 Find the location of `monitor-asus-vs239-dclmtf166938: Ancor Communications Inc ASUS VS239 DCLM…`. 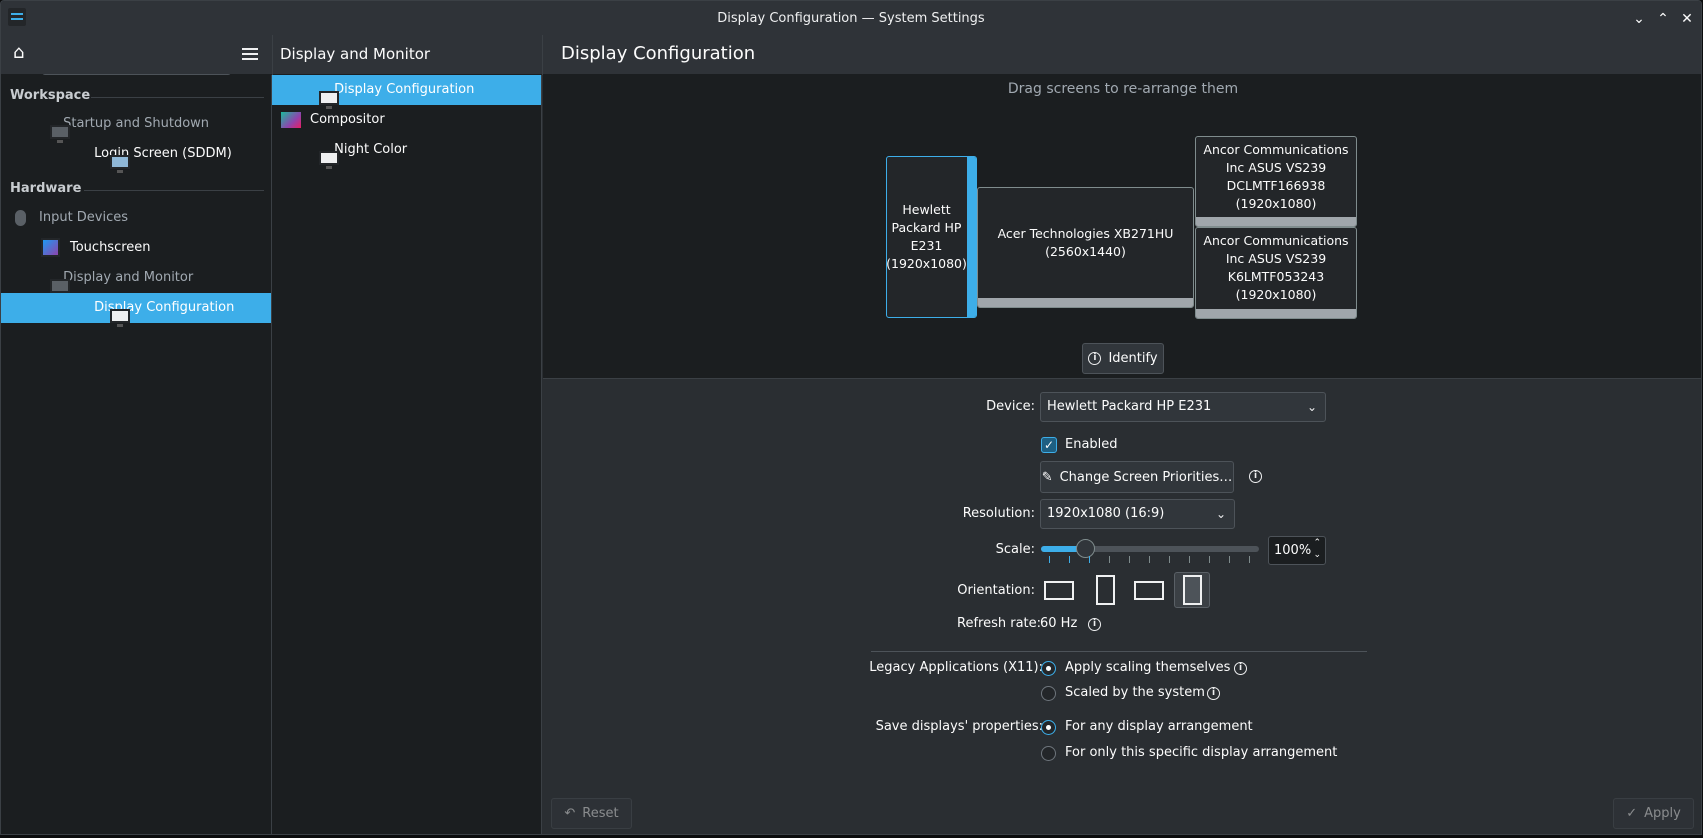

monitor-asus-vs239-dclmtf166938: Ancor Communications Inc ASUS VS239 DCLM… is located at coordinates (1276, 181).